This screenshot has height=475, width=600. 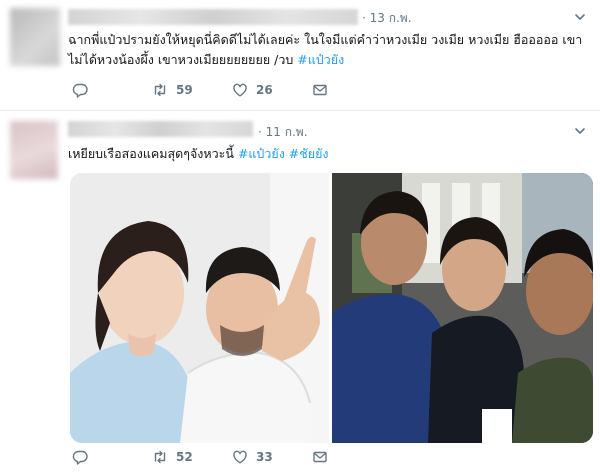 What do you see at coordinates (184, 90) in the screenshot?
I see `retweet-count: 59` at bounding box center [184, 90].